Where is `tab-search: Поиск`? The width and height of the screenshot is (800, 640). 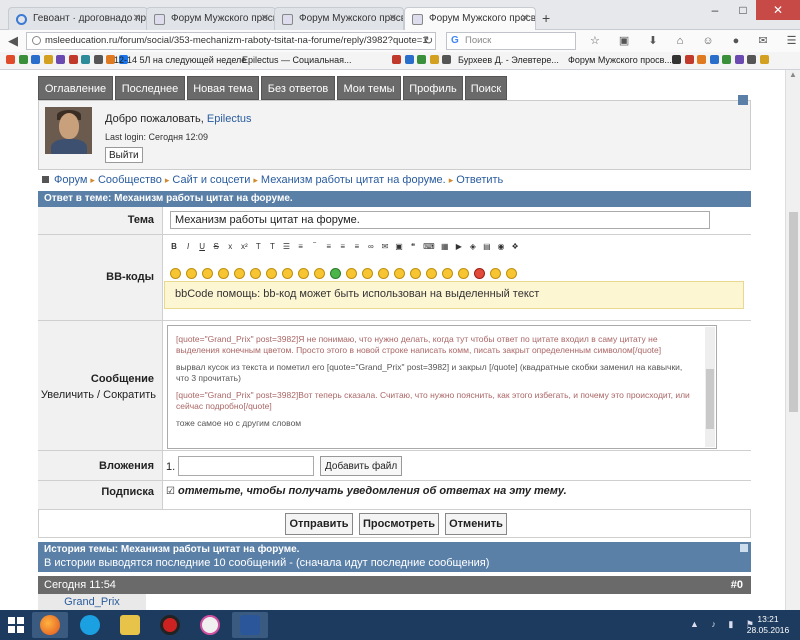
tab-search: Поиск is located at coordinates (486, 88).